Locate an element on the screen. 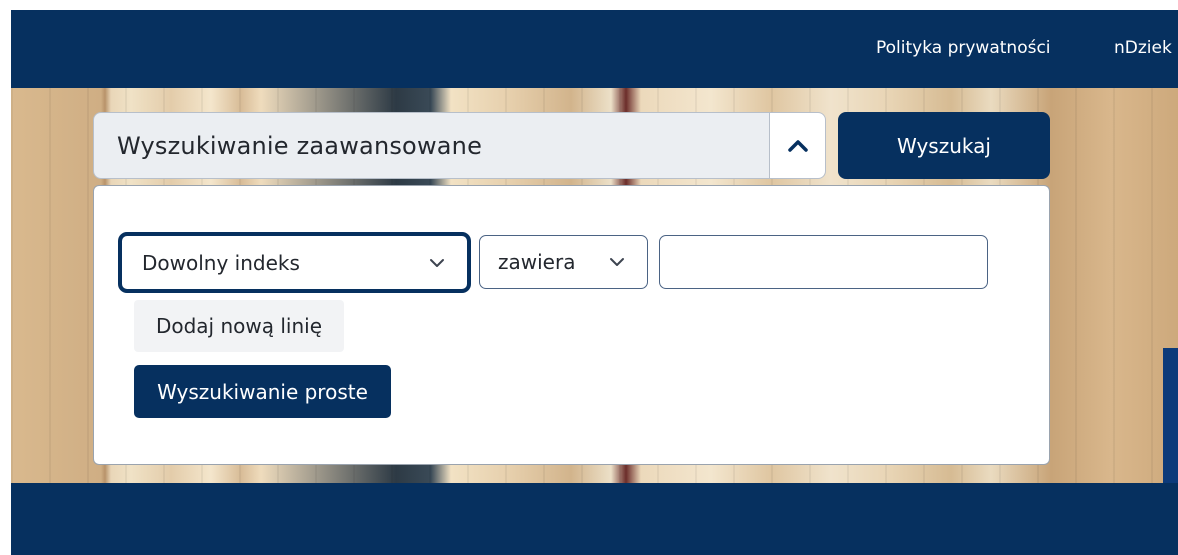 This screenshot has height=555, width=1178. top-navbar: Polityka prywatności nDziek is located at coordinates (594, 49).